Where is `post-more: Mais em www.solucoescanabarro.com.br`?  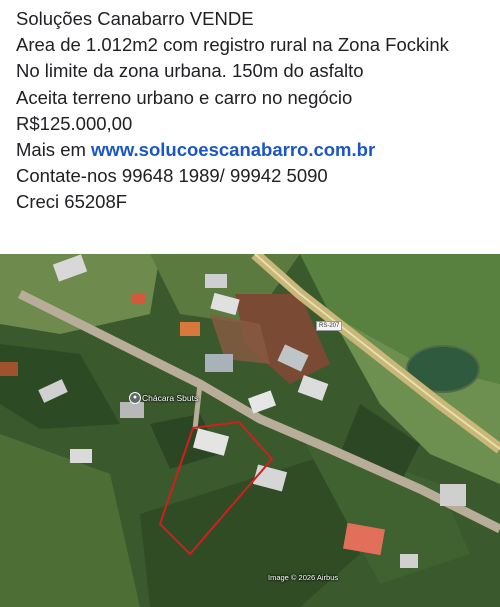
post-more: Mais em www.solucoescanabarro.com.br is located at coordinates (254, 150).